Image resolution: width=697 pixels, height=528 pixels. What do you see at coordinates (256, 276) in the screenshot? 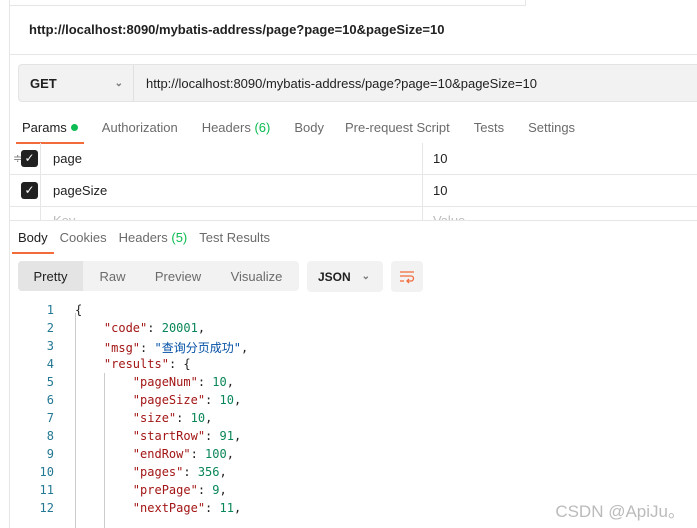
I see `view-visualize-button: Visualize` at bounding box center [256, 276].